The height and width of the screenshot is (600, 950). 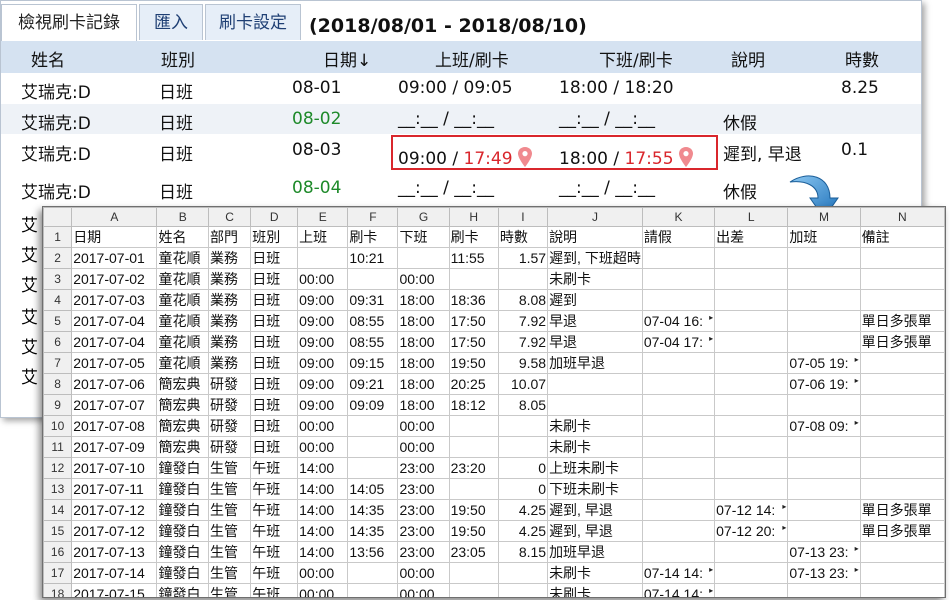 What do you see at coordinates (58, 489) in the screenshot?
I see `row-header: 13` at bounding box center [58, 489].